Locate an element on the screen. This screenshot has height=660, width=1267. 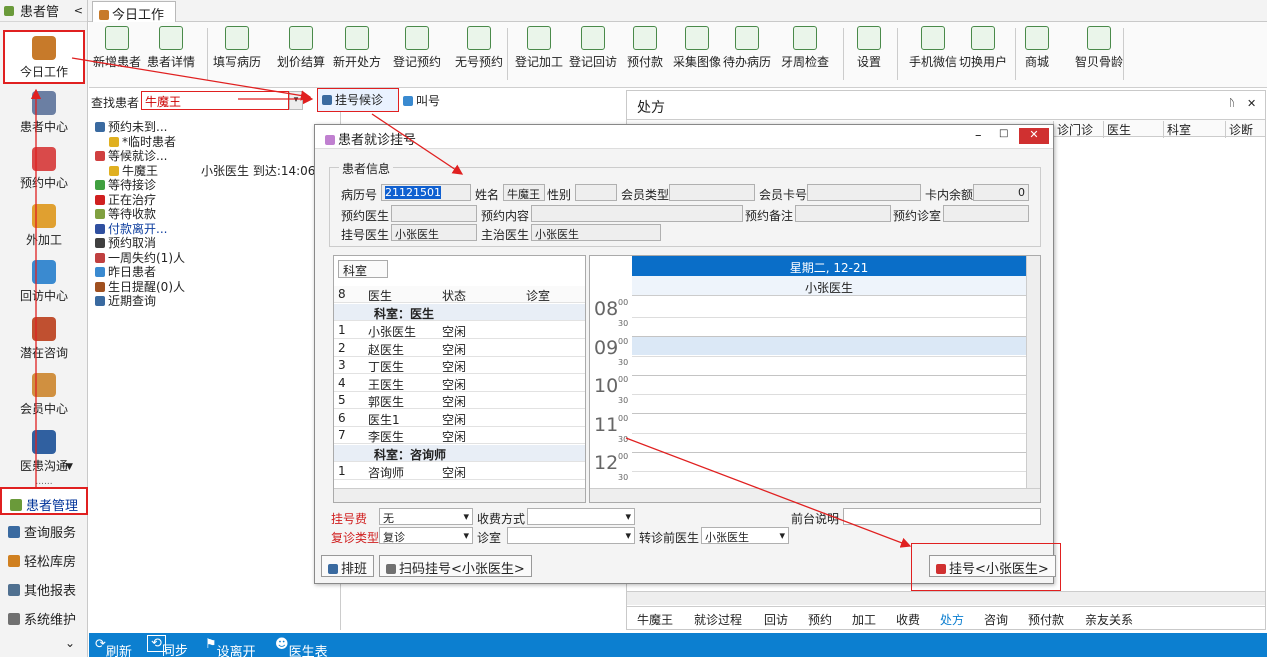
doctor-row: 5 郭医生 空闲 is located at coordinates (459, 400).